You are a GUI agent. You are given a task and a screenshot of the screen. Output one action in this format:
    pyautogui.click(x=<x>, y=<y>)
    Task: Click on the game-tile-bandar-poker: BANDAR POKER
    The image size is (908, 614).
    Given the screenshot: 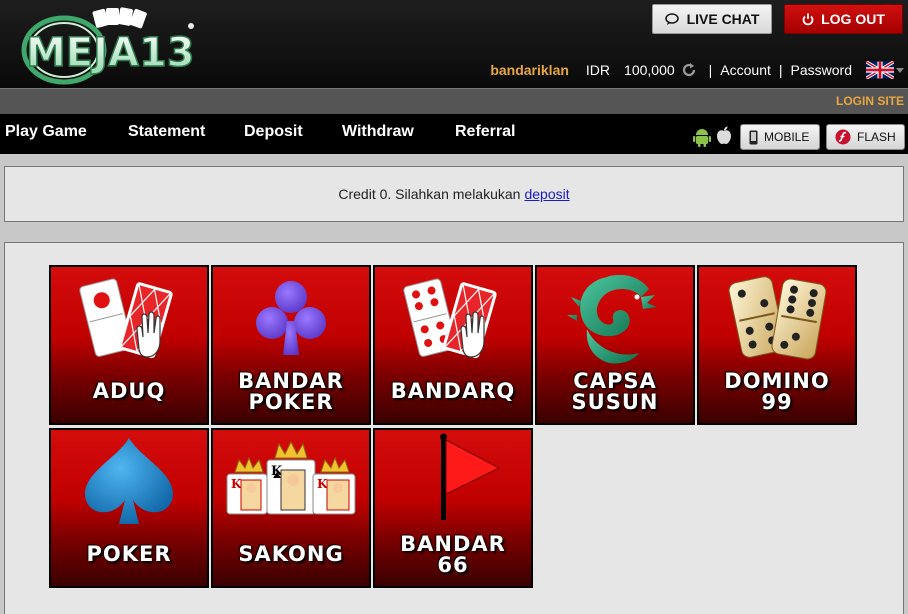 What is the action you would take?
    pyautogui.click(x=291, y=345)
    